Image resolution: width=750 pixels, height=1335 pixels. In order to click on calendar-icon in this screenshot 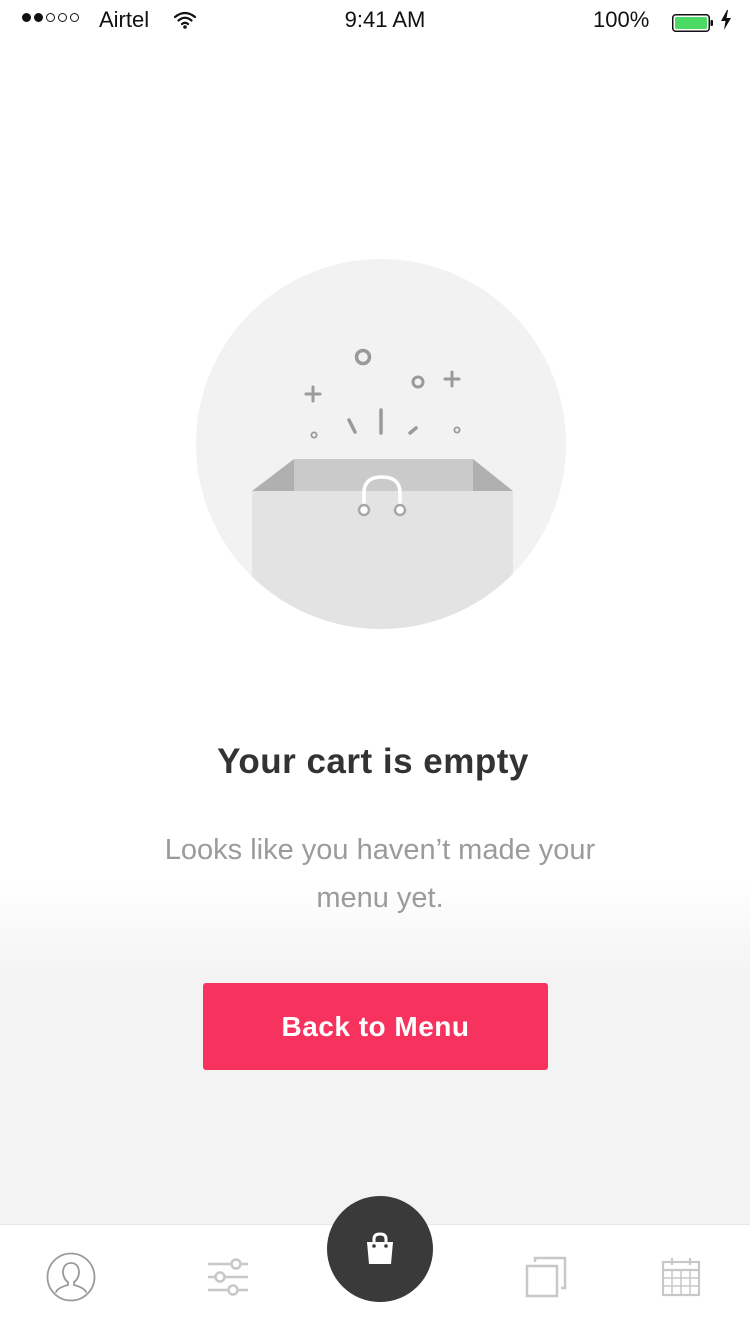, I will do `click(681, 1277)`.